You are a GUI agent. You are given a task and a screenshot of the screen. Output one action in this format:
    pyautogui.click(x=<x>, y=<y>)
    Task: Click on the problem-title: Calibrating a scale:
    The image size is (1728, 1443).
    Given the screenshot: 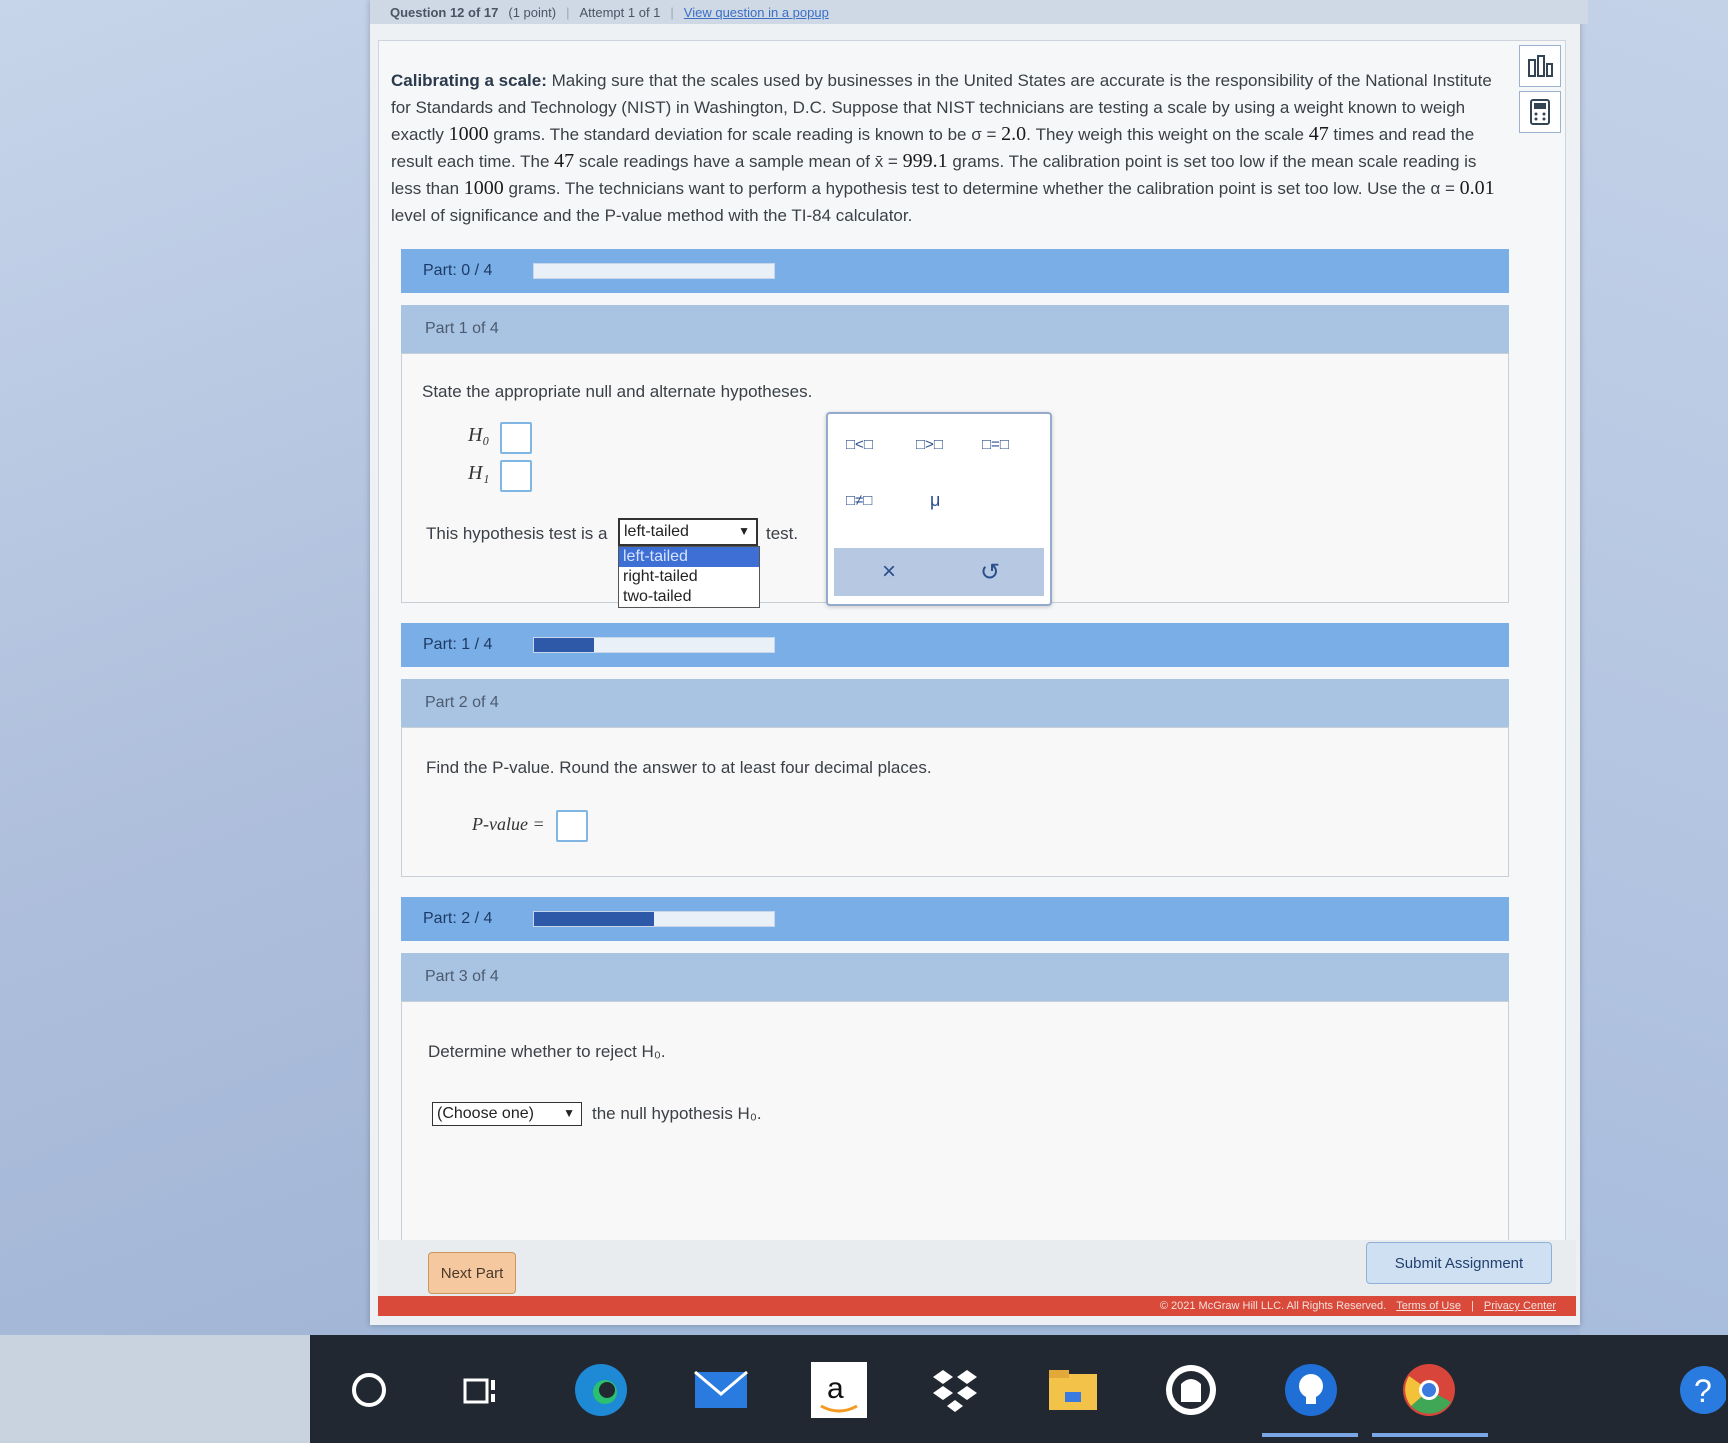 What is the action you would take?
    pyautogui.click(x=469, y=80)
    